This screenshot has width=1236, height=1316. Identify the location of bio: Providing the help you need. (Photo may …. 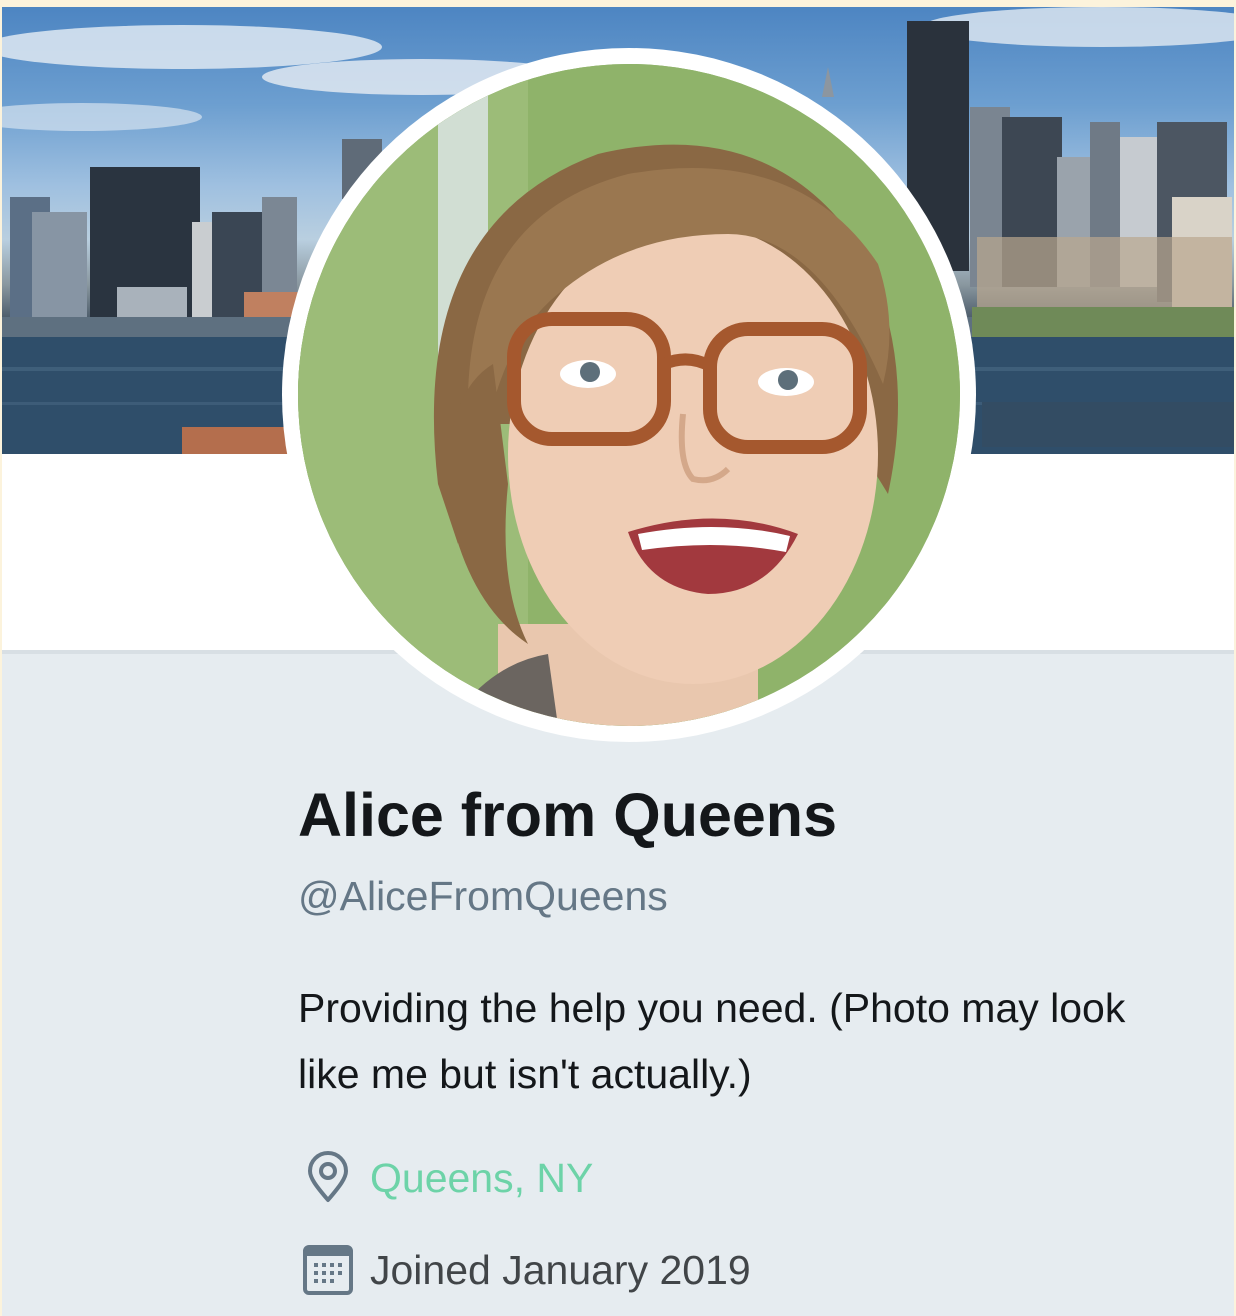
(712, 1041).